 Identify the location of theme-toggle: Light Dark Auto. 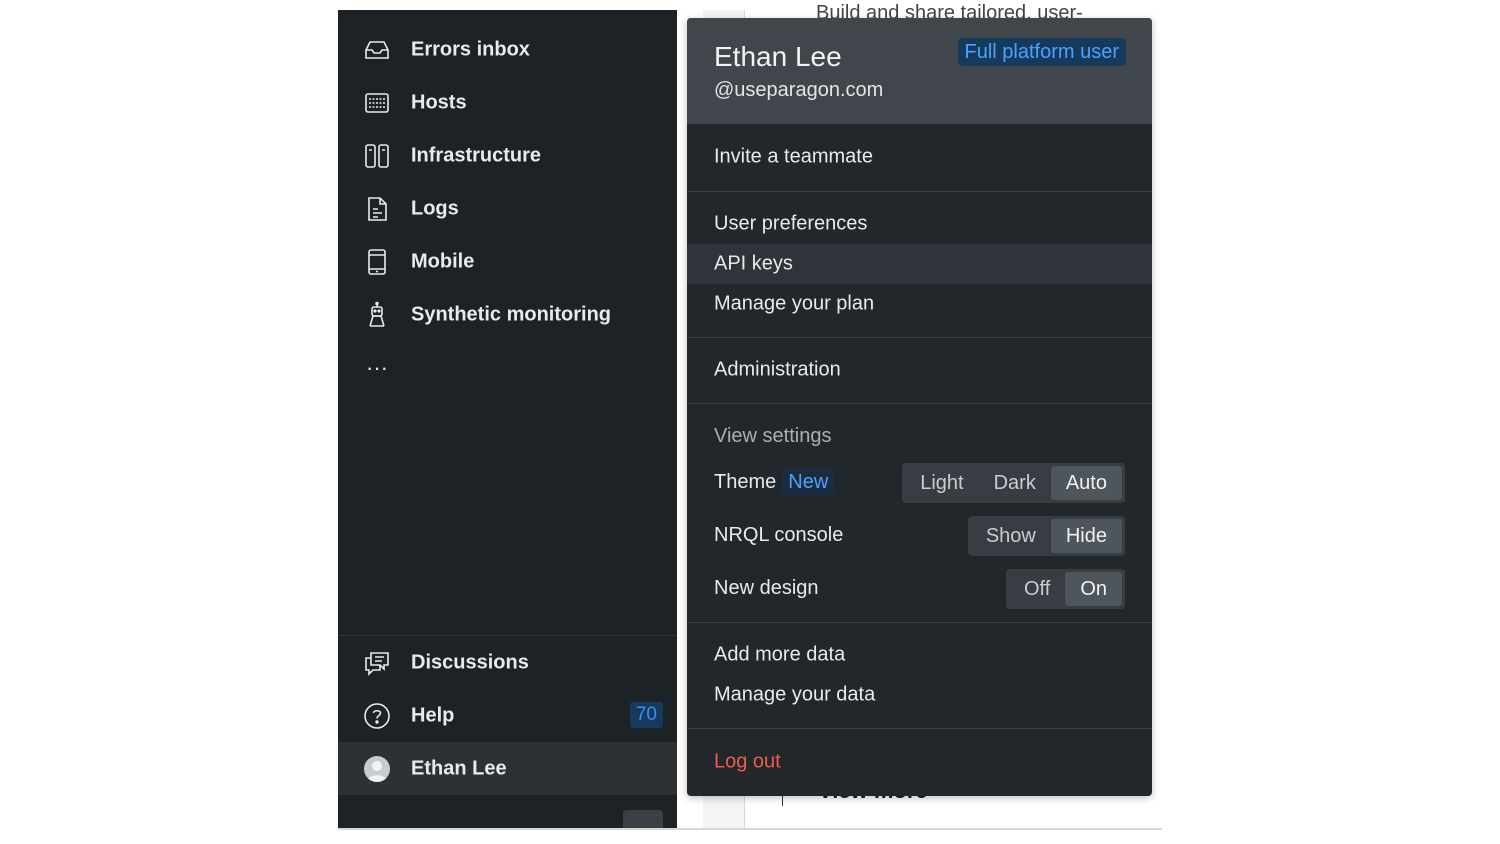
(1013, 483).